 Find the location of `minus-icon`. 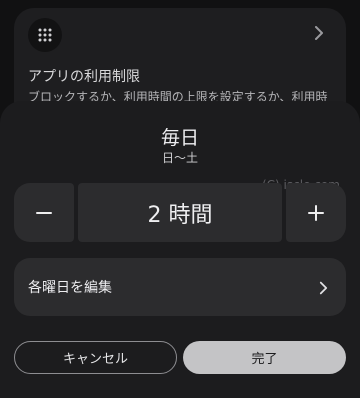

minus-icon is located at coordinates (44, 212).